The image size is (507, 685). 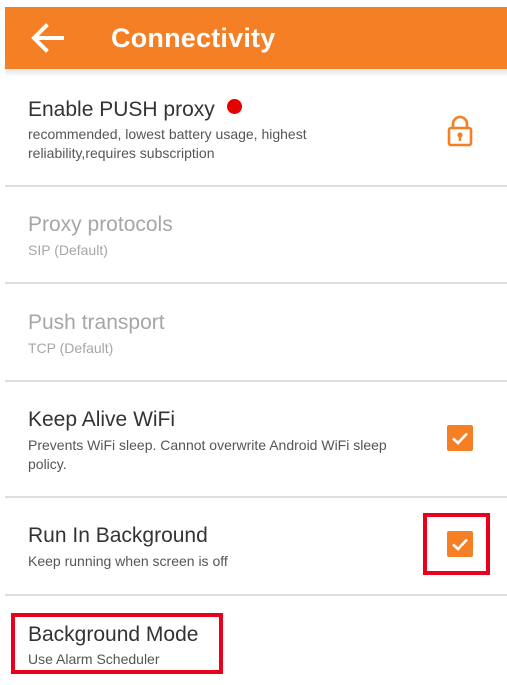 What do you see at coordinates (234, 106) in the screenshot?
I see `status-dot` at bounding box center [234, 106].